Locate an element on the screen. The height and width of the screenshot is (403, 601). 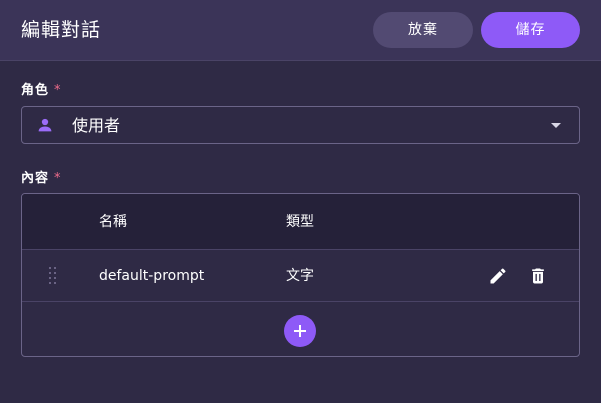
discard-button: 放棄 is located at coordinates (423, 30).